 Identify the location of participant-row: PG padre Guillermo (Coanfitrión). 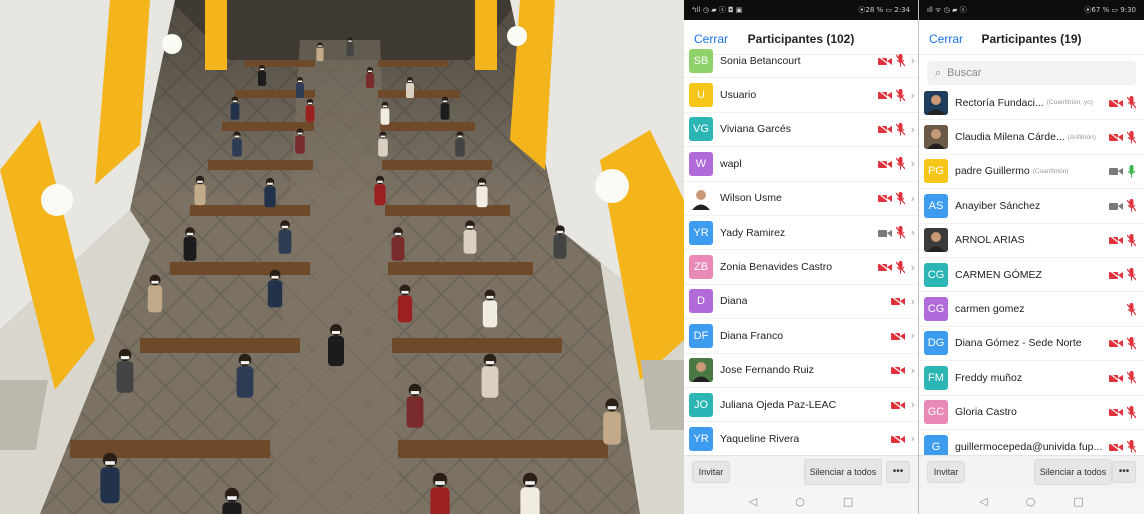
(1031, 172).